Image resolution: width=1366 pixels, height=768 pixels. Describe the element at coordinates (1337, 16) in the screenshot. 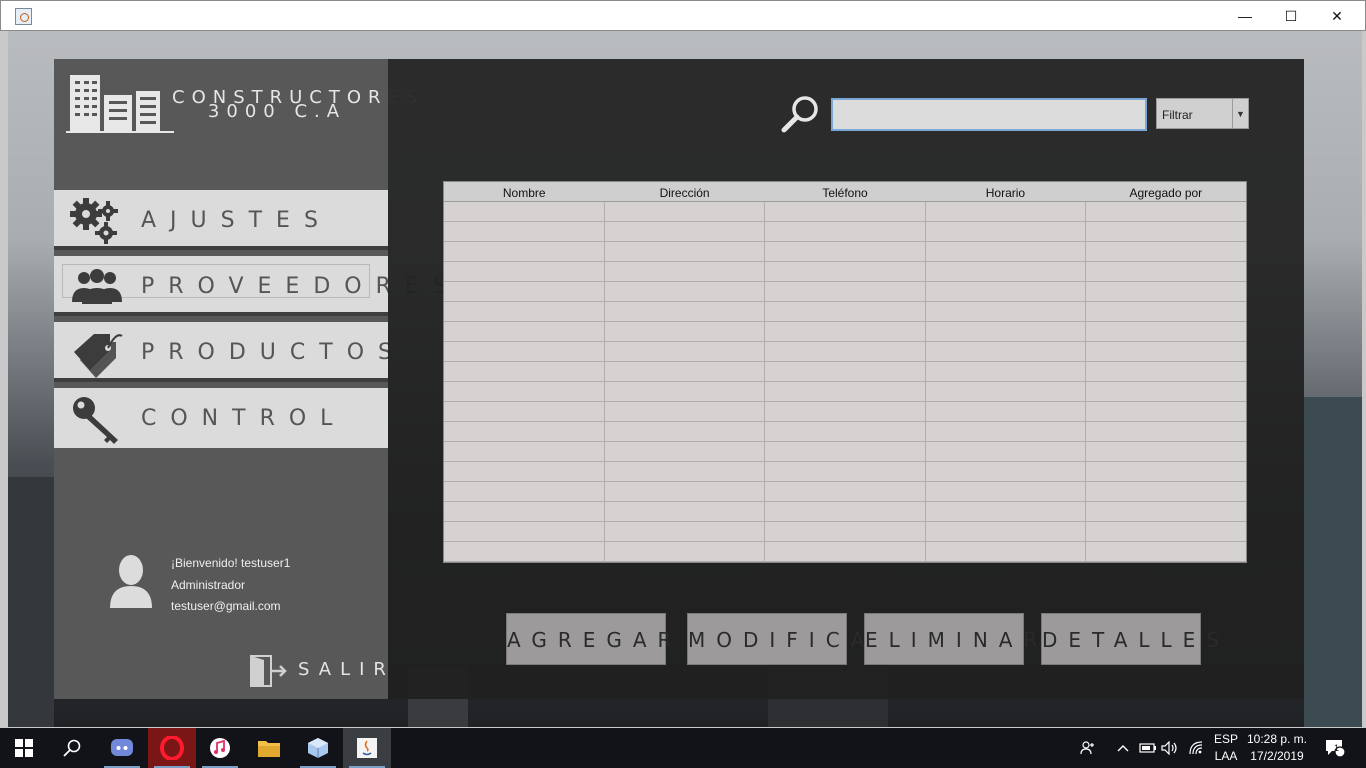

I see `close-button: ✕` at that location.